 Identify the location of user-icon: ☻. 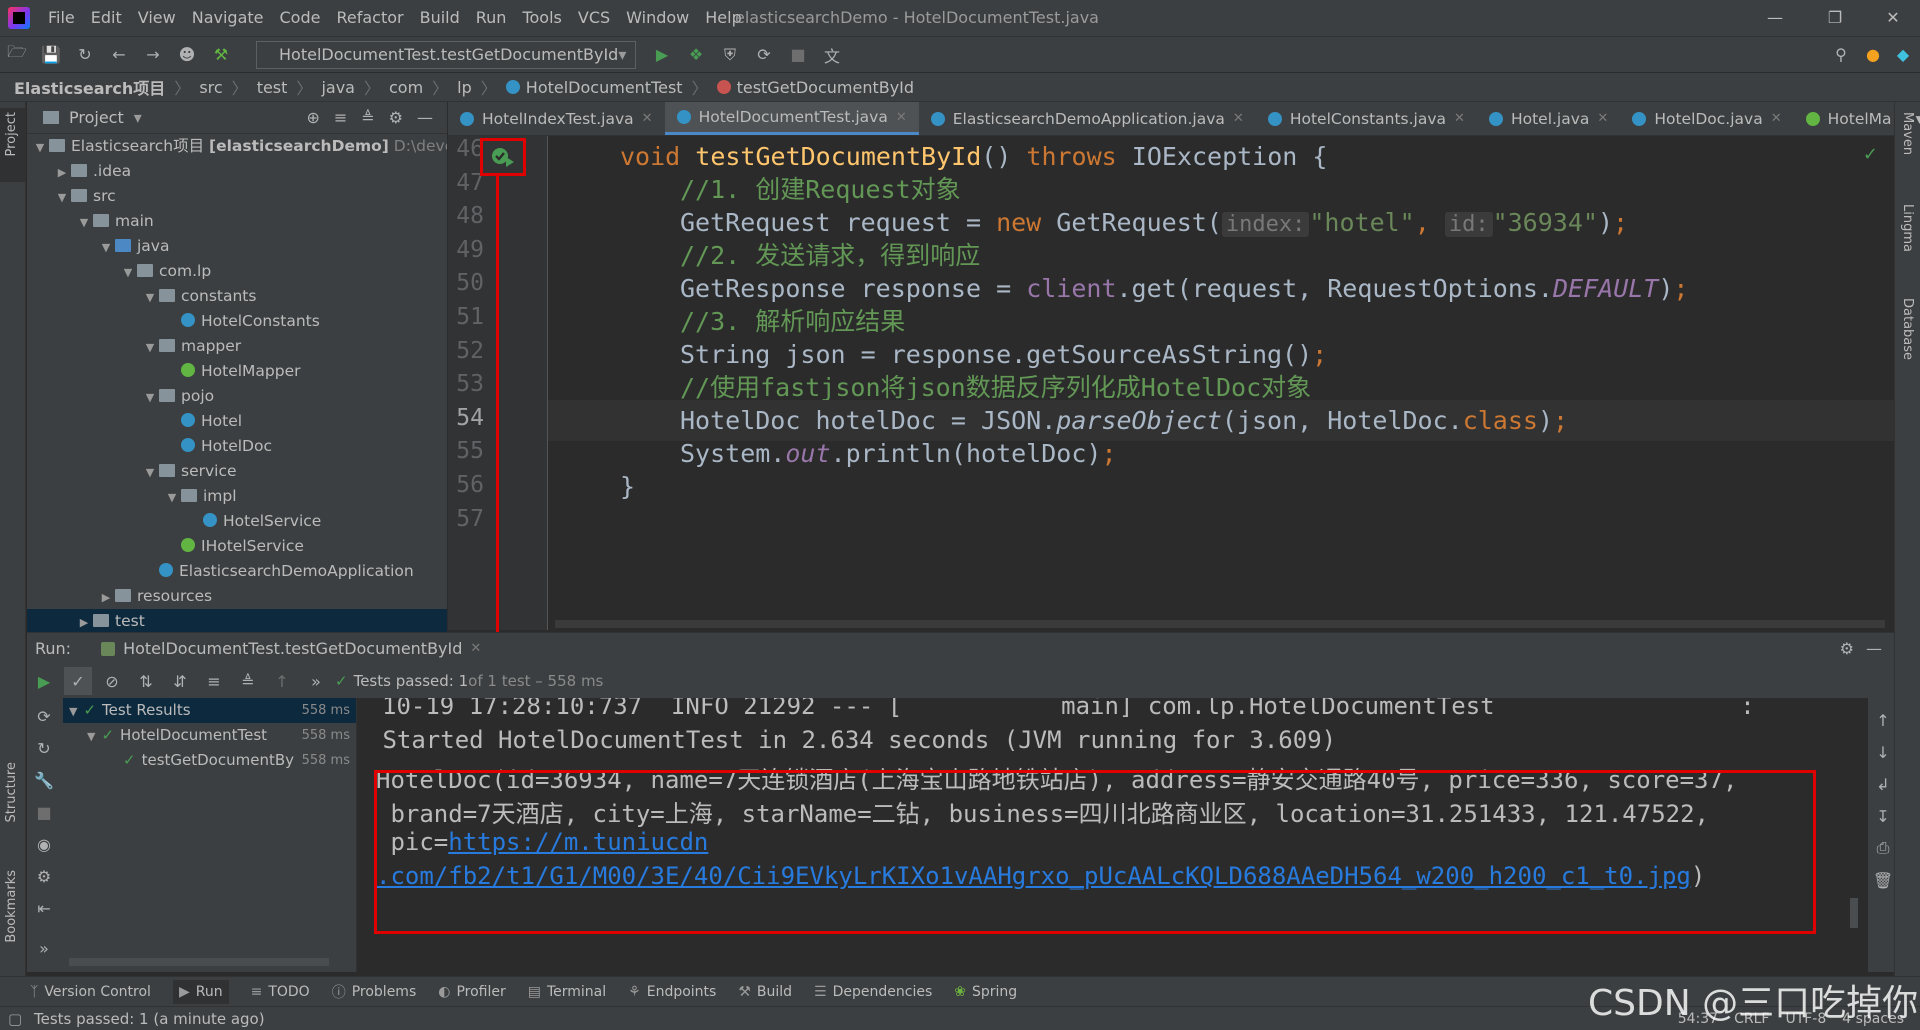
(187, 55).